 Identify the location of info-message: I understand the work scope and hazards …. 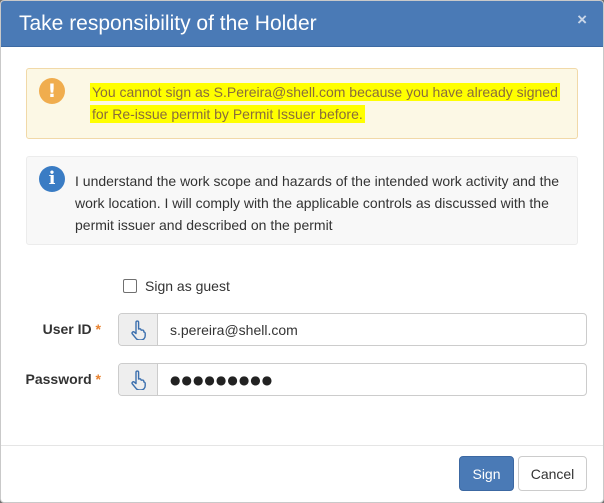
(322, 203).